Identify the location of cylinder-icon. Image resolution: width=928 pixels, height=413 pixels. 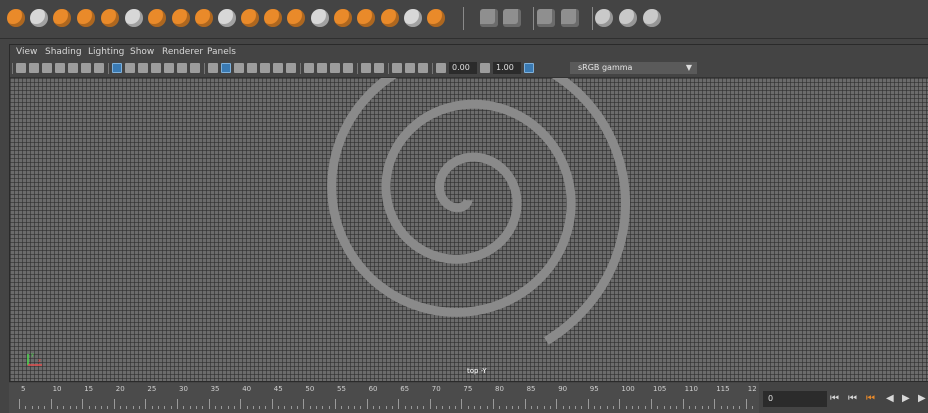
(110, 18).